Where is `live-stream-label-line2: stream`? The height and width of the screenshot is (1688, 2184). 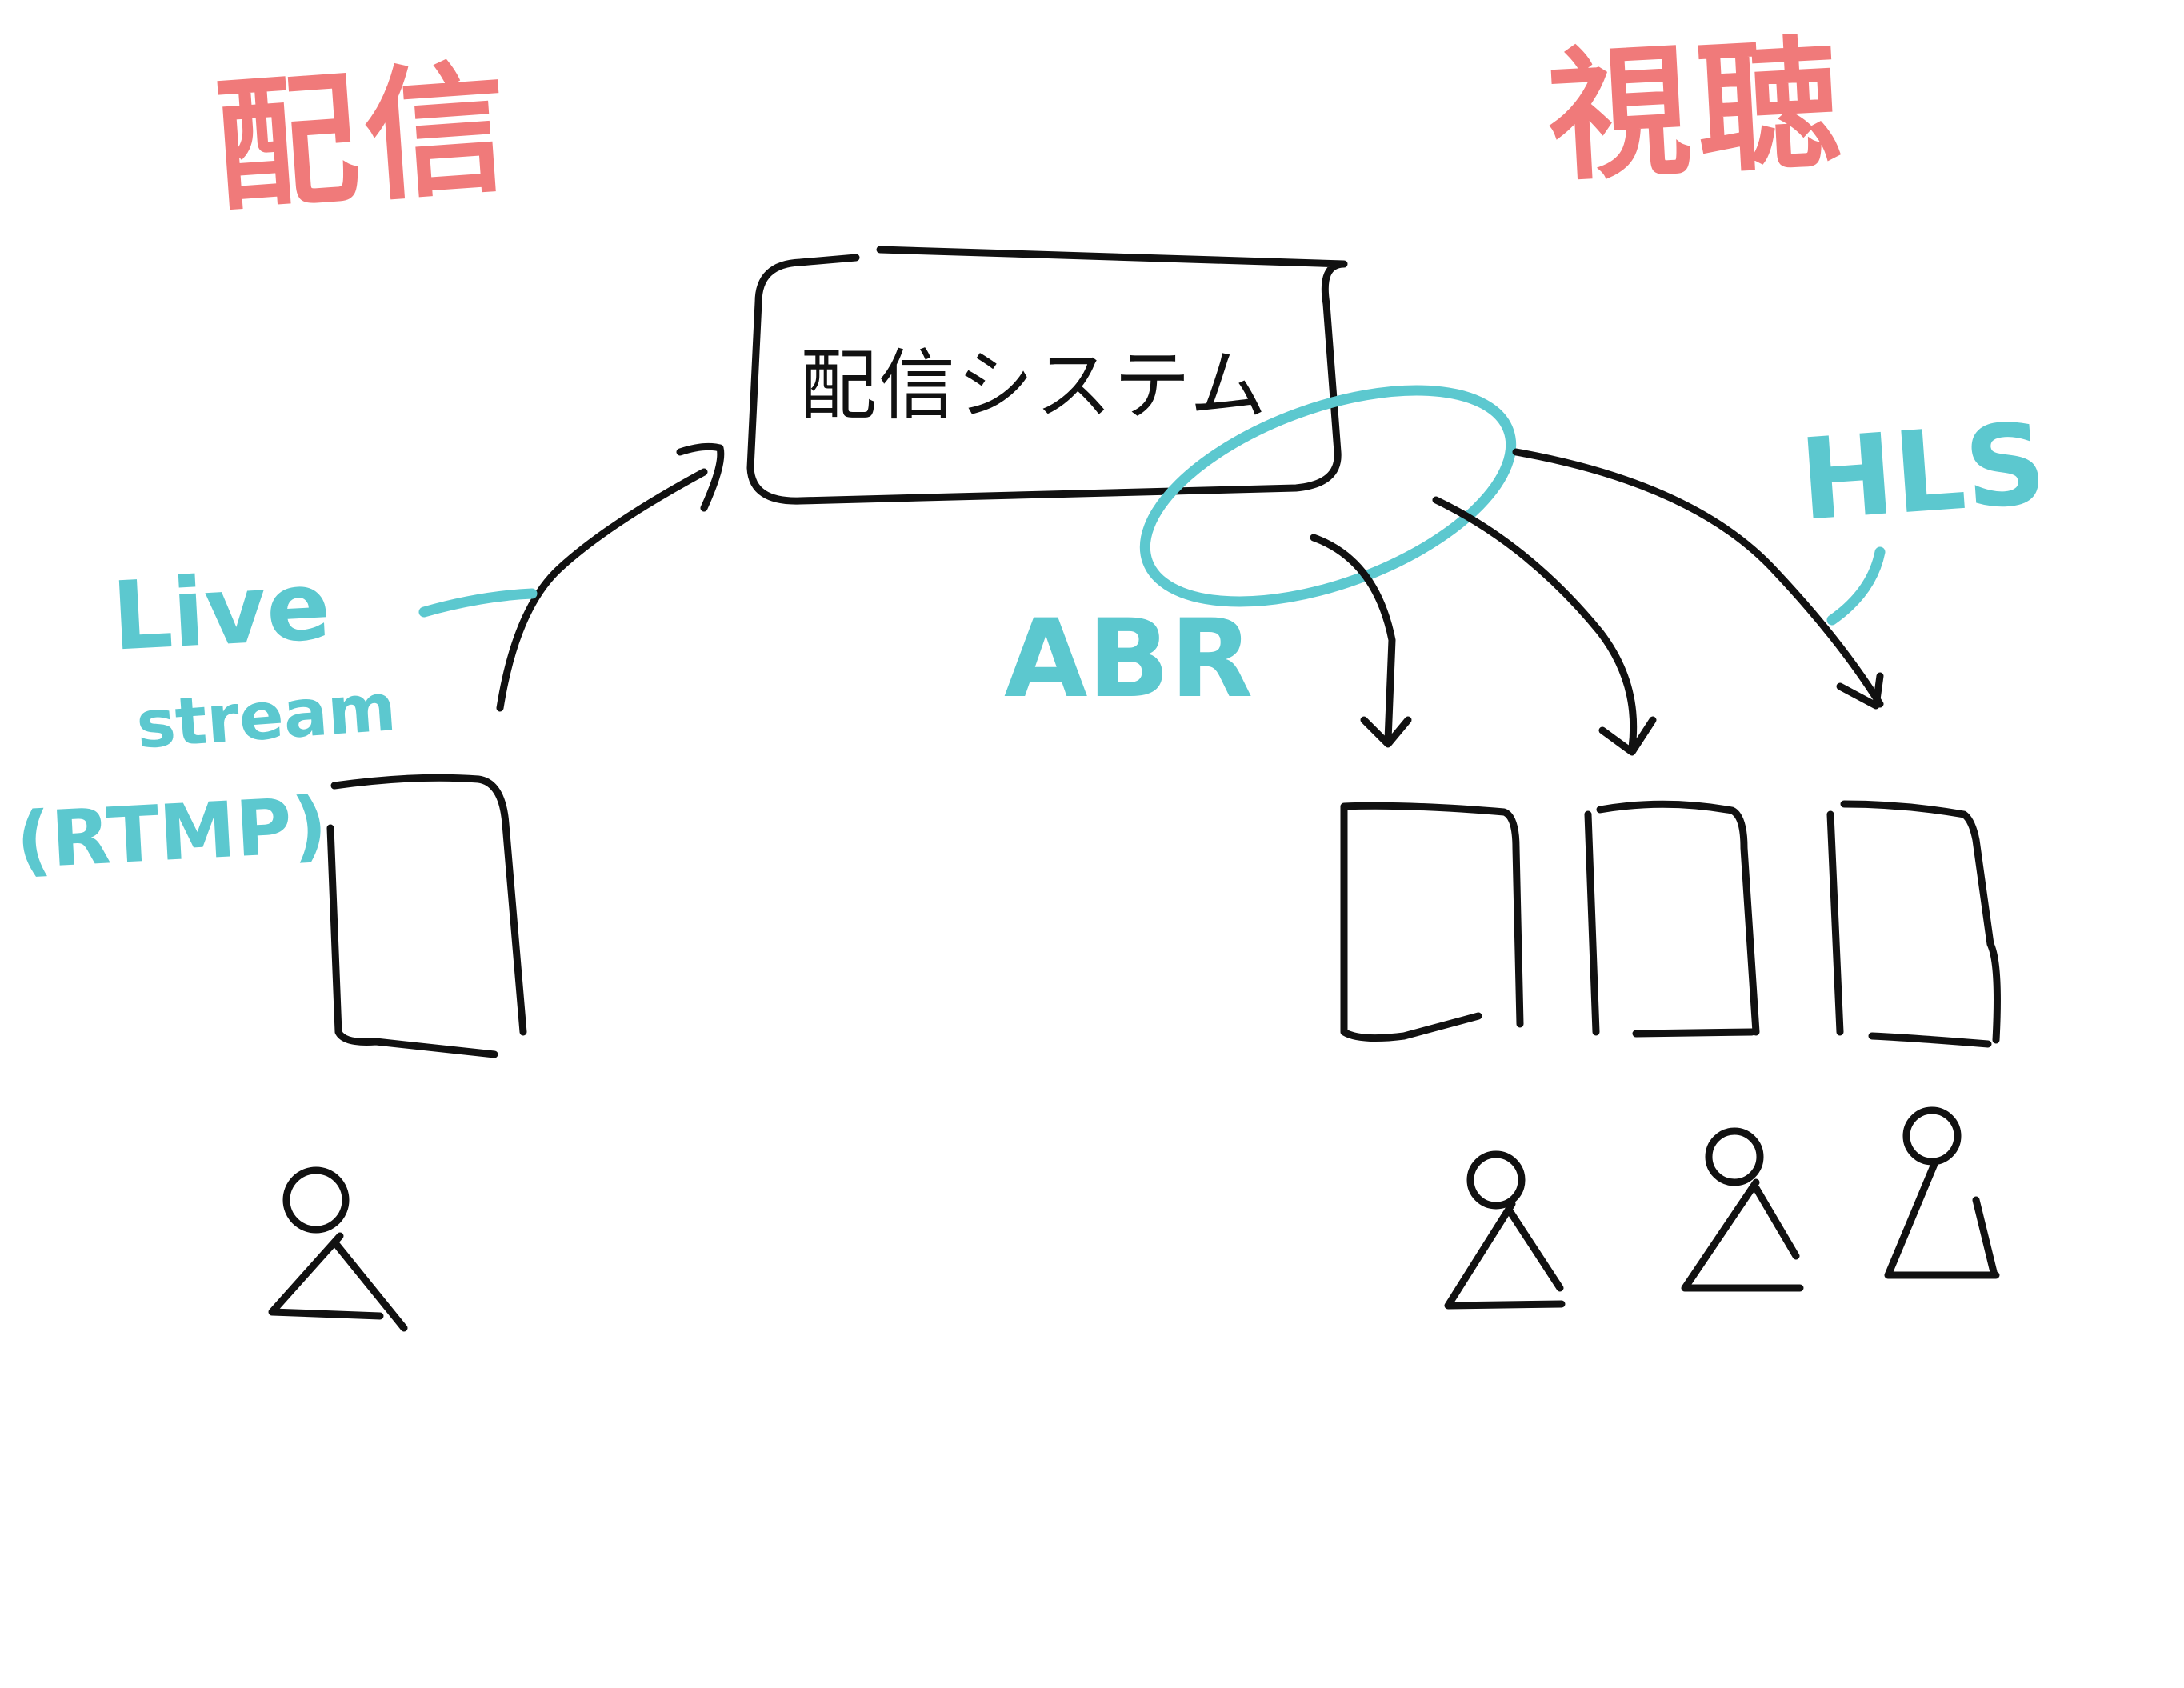 live-stream-label-line2: stream is located at coordinates (266, 716).